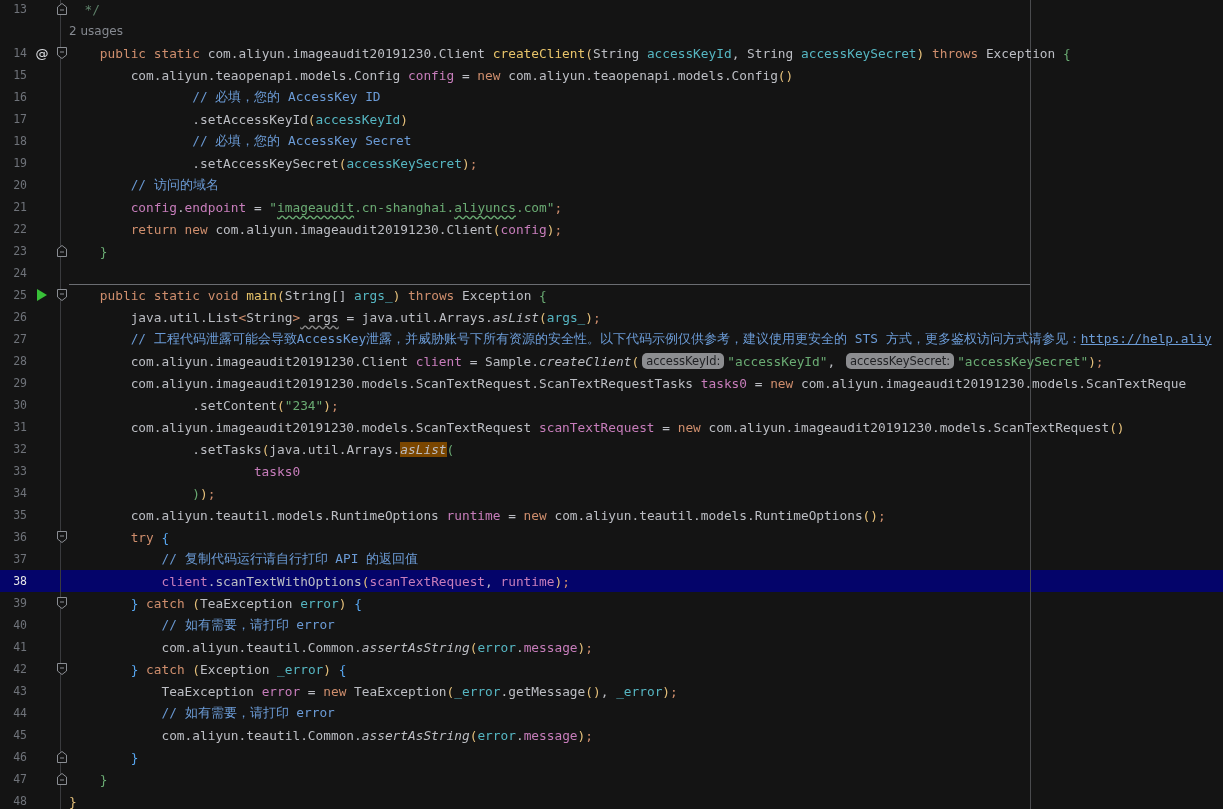  Describe the element at coordinates (627, 427) in the screenshot. I see `code-text: com.aliyun.imageaudit20191230.models.ScanTextRequest scanTextRequest = new com.aliyun.imageaudit20191230.models.ScanTextRequest()` at that location.